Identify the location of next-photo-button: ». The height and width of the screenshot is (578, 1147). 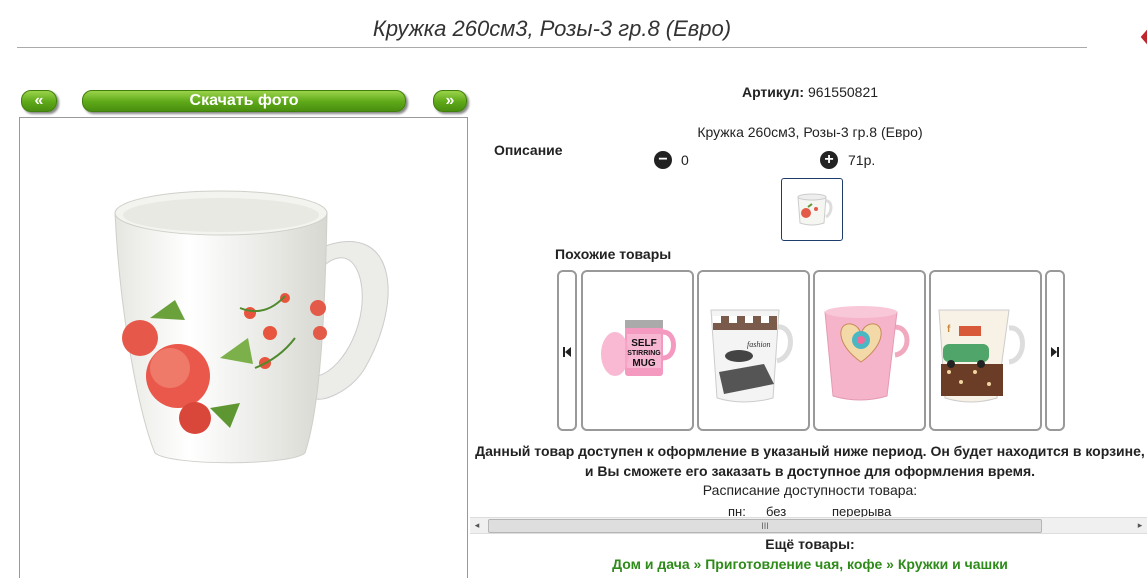
(450, 101).